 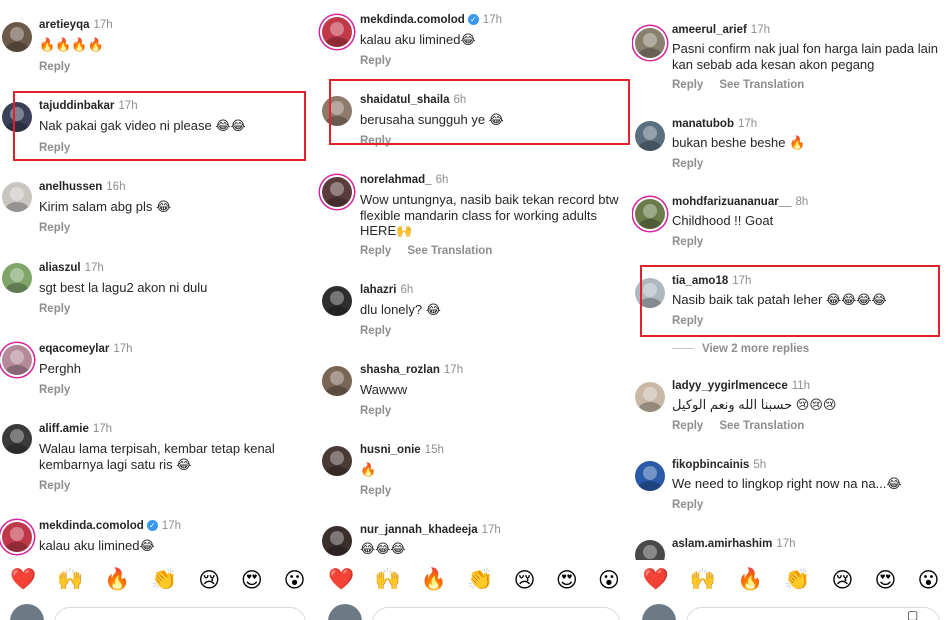 What do you see at coordinates (722, 544) in the screenshot?
I see `comment-username: aslam.amirhashim` at bounding box center [722, 544].